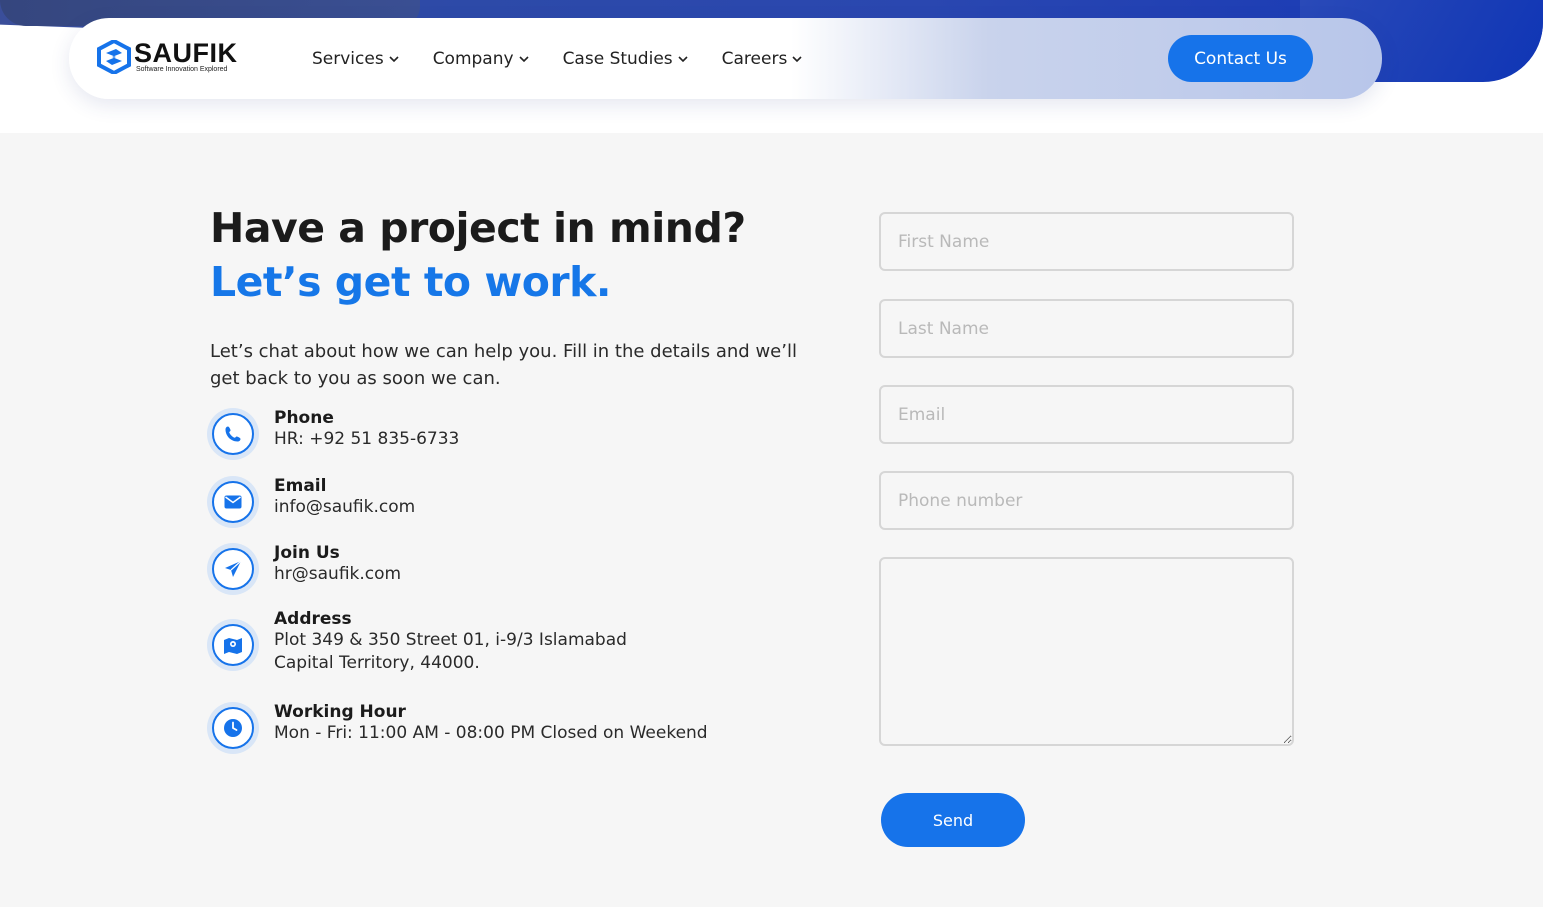  I want to click on first-name-field, so click(1086, 241).